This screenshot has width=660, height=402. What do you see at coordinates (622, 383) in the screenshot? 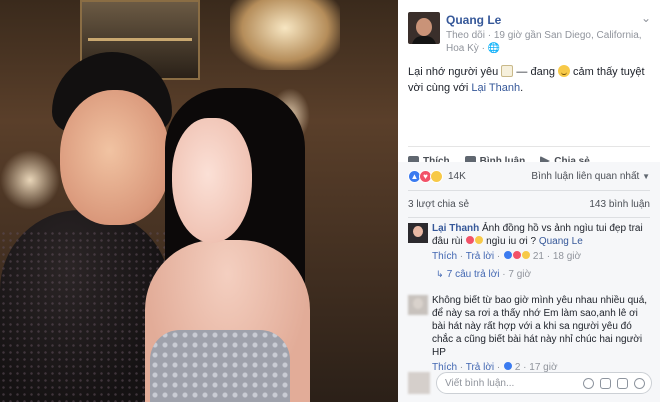
I see `gif-icon` at bounding box center [622, 383].